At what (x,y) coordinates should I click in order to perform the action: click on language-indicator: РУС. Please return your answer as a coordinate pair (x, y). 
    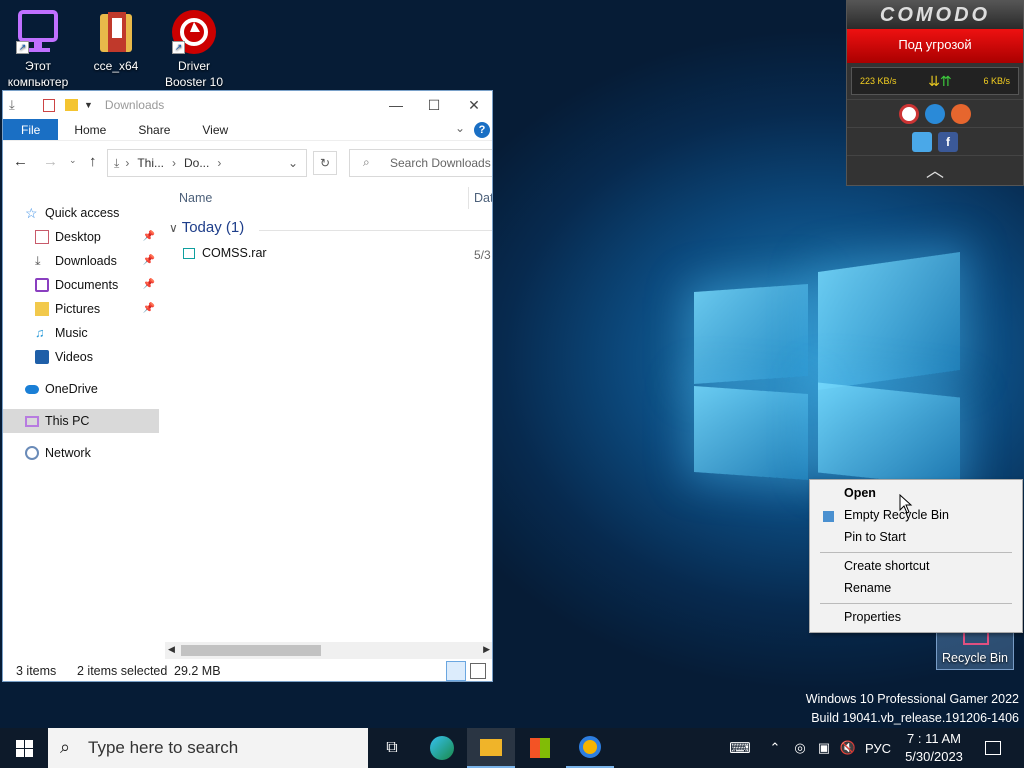
    Looking at the image, I should click on (878, 748).